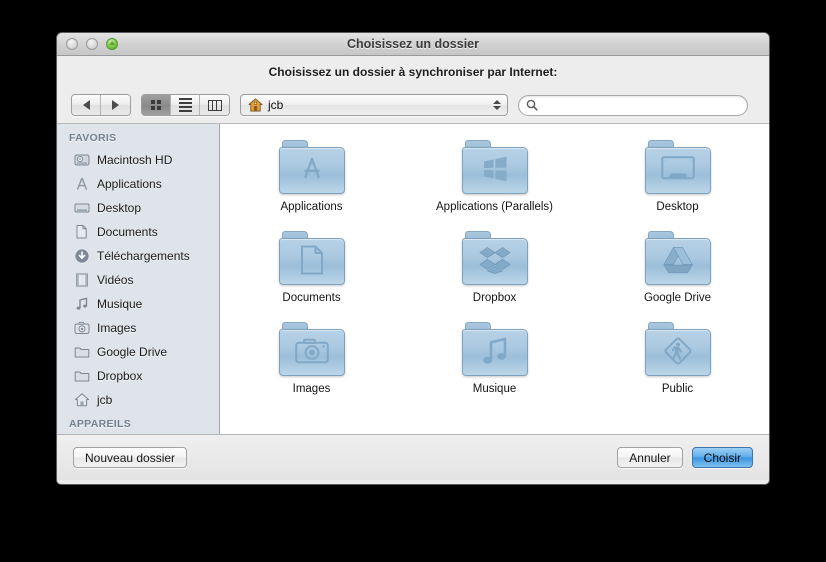  I want to click on chevron-left-icon, so click(86, 105).